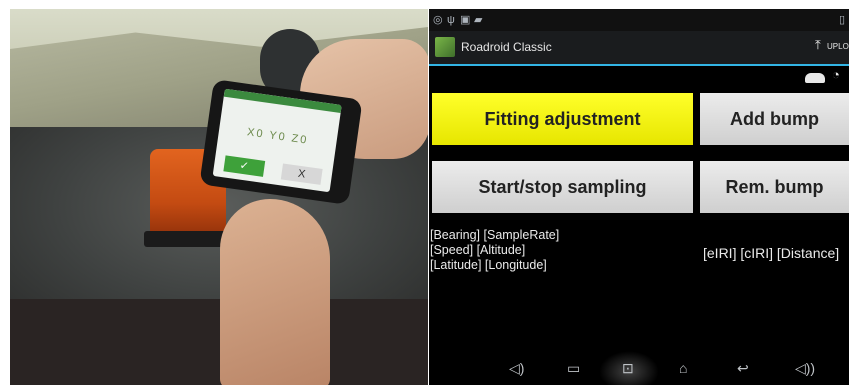 This screenshot has height=385, width=849. I want to click on usb-icon: ψ, so click(451, 20).